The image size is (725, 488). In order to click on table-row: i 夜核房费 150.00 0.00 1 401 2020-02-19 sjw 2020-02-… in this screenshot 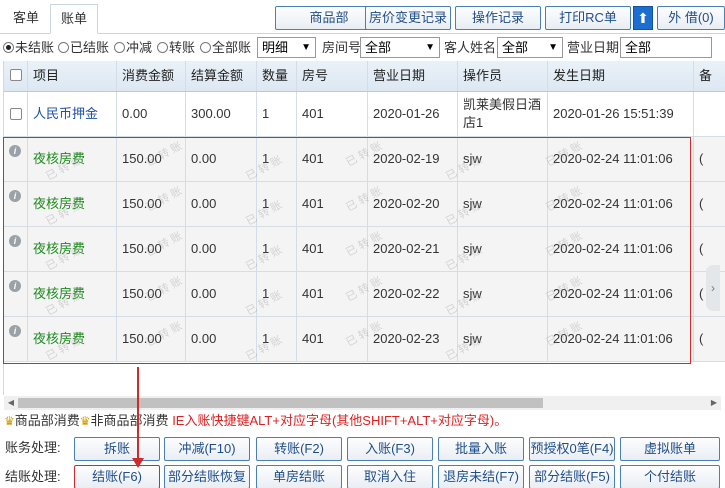, I will do `click(364, 160)`.